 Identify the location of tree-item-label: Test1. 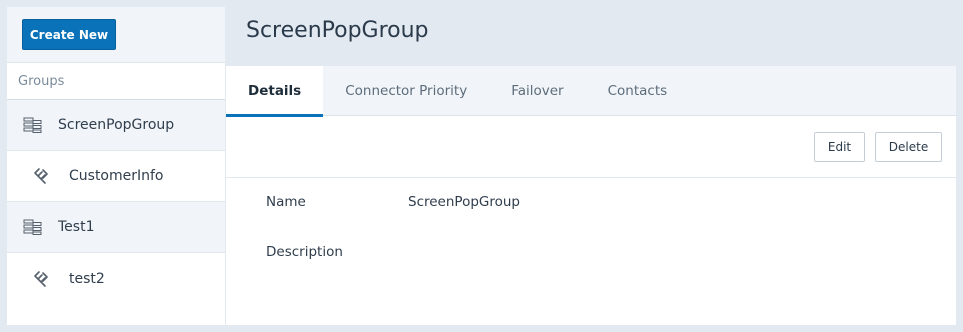
(76, 227).